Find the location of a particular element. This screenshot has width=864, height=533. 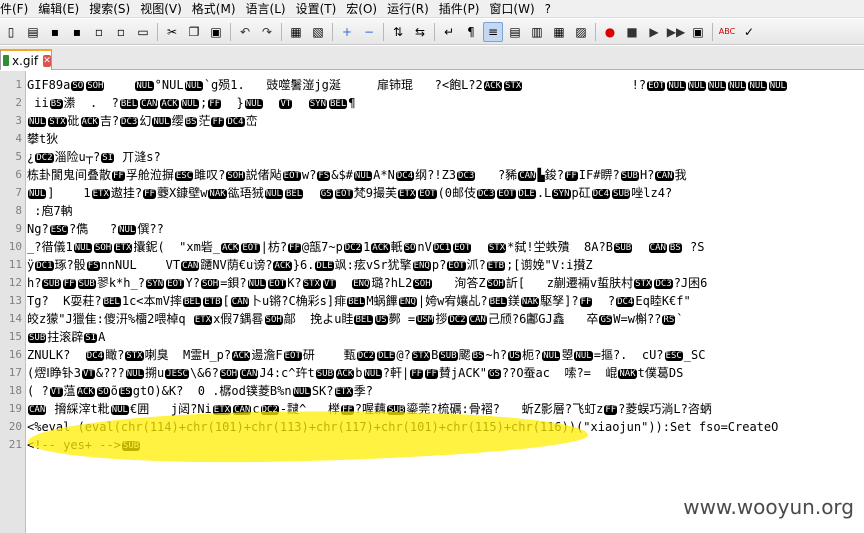

zoom-out-icon: − is located at coordinates (369, 32).